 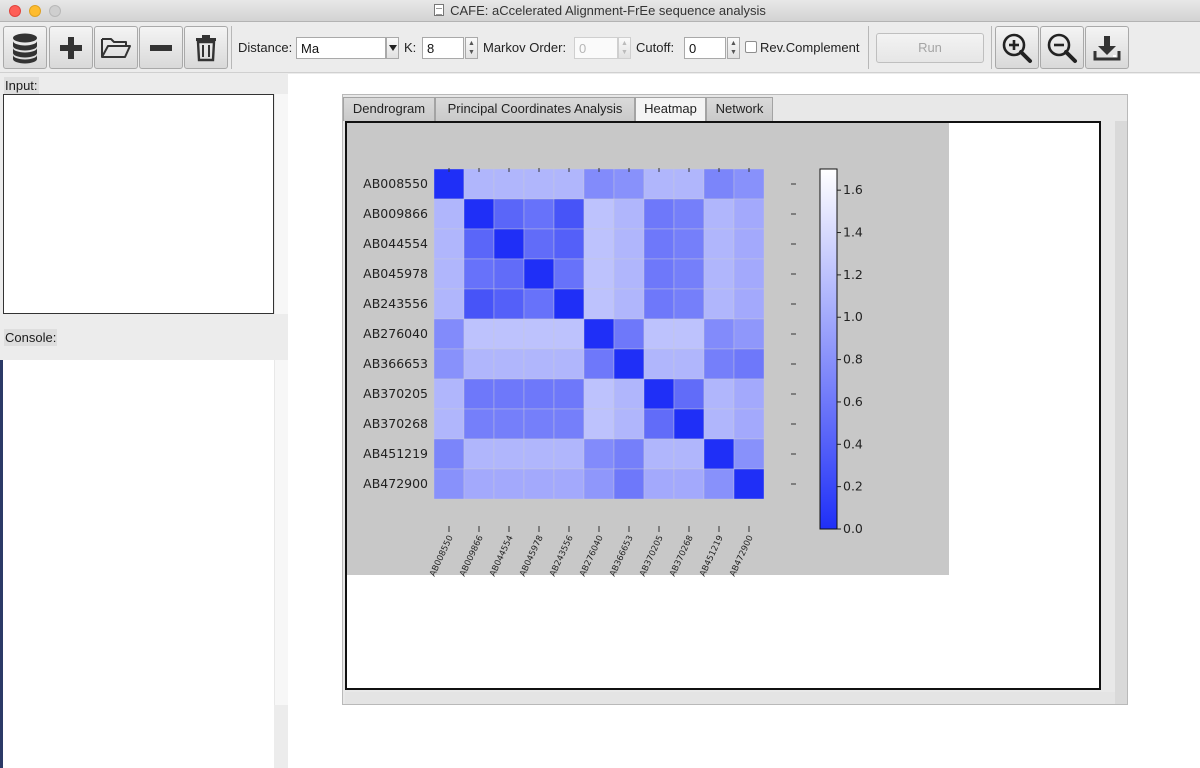 I want to click on rev-complement-checkbox, so click(x=751, y=47).